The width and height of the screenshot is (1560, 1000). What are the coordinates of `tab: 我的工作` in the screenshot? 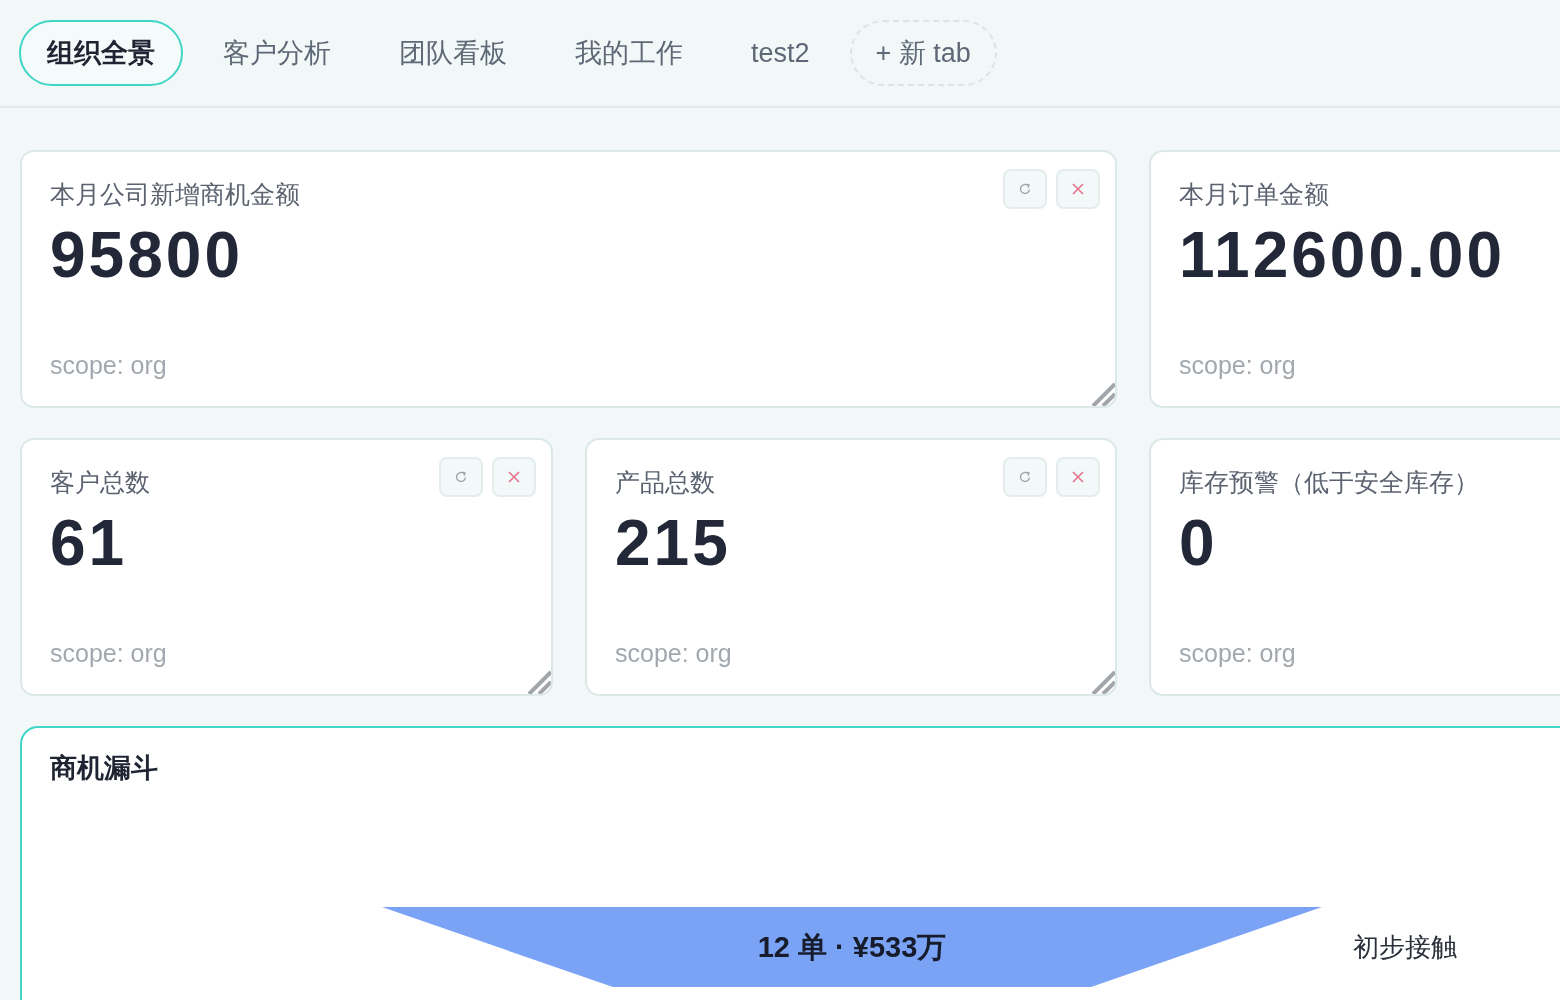 It's located at (629, 53).